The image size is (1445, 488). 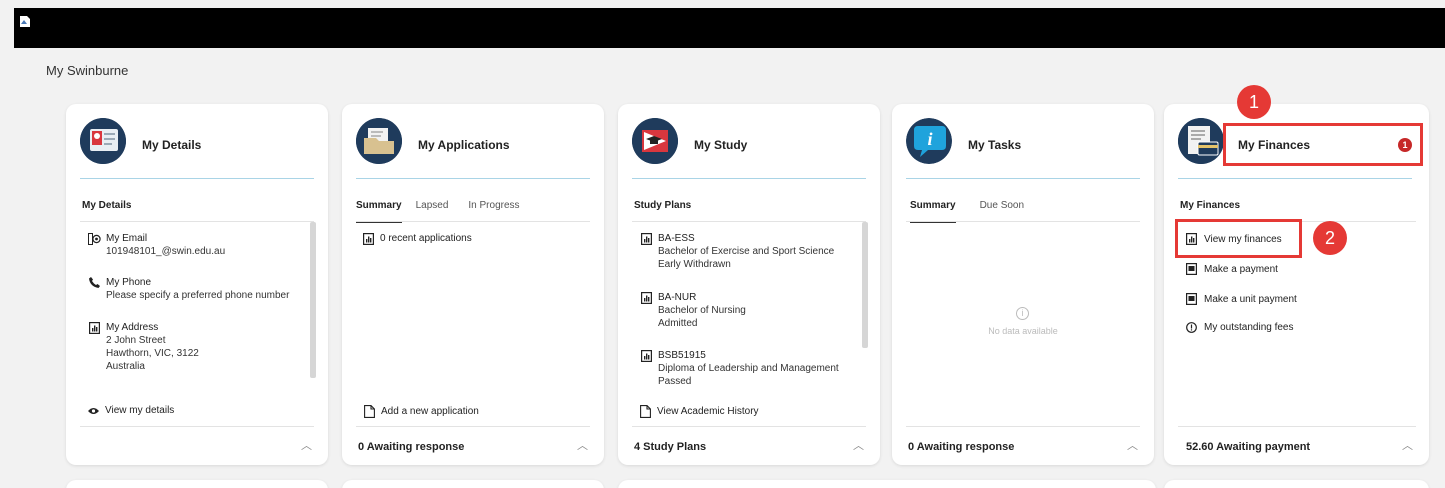 I want to click on make-unit-payment-label: Make a unit payment, so click(x=1250, y=299).